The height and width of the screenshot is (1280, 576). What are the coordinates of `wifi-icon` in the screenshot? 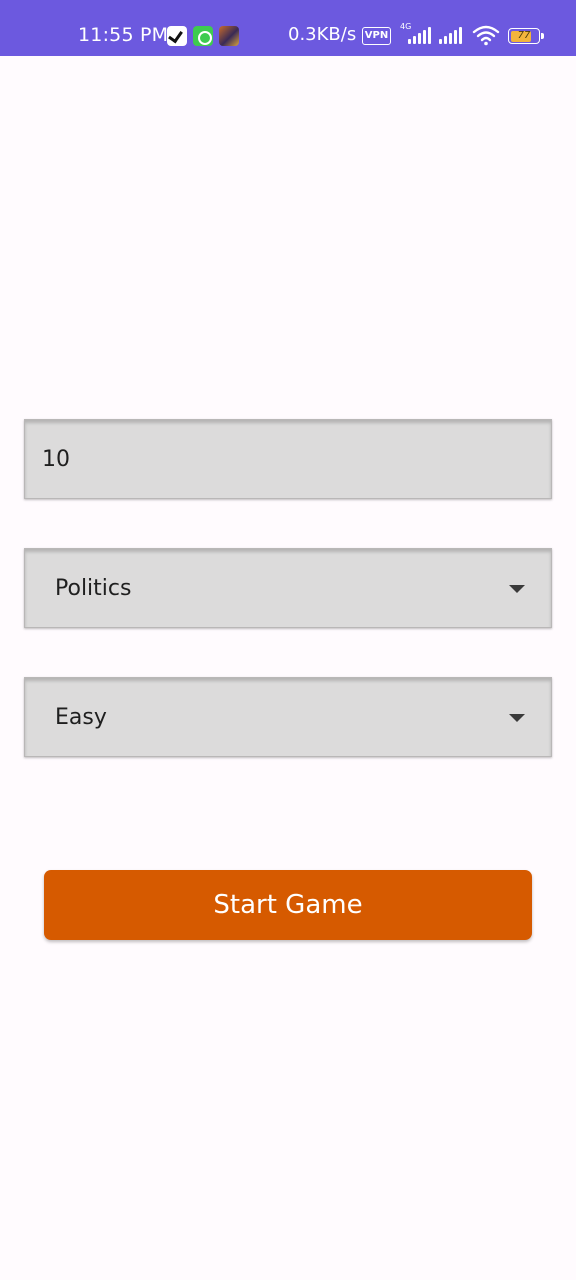 It's located at (486, 35).